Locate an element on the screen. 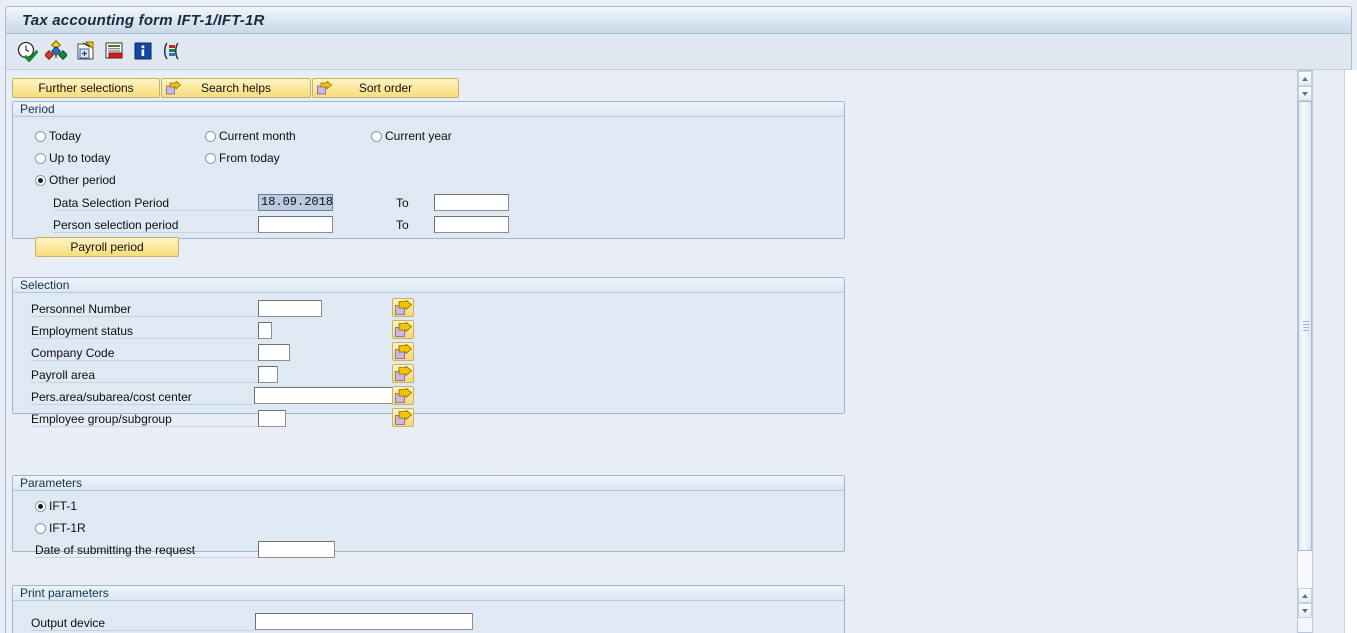  date-of-submitting-label: Date of submitting the request is located at coordinates (146, 550).